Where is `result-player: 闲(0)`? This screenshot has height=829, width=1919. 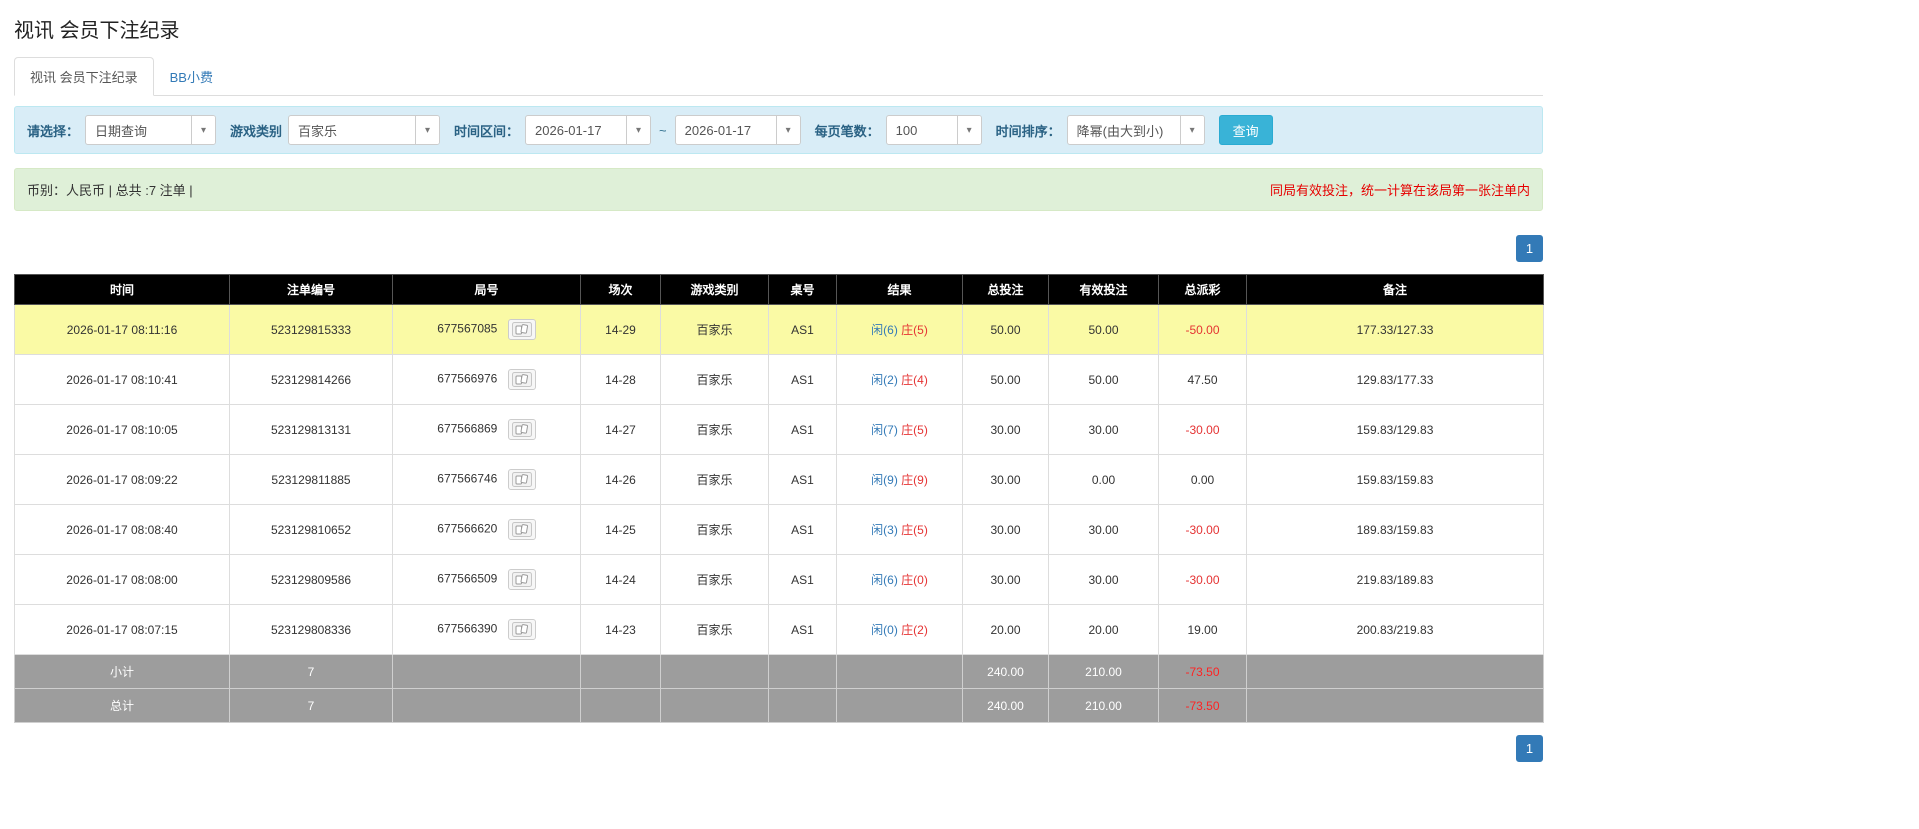
result-player: 闲(0) is located at coordinates (884, 630).